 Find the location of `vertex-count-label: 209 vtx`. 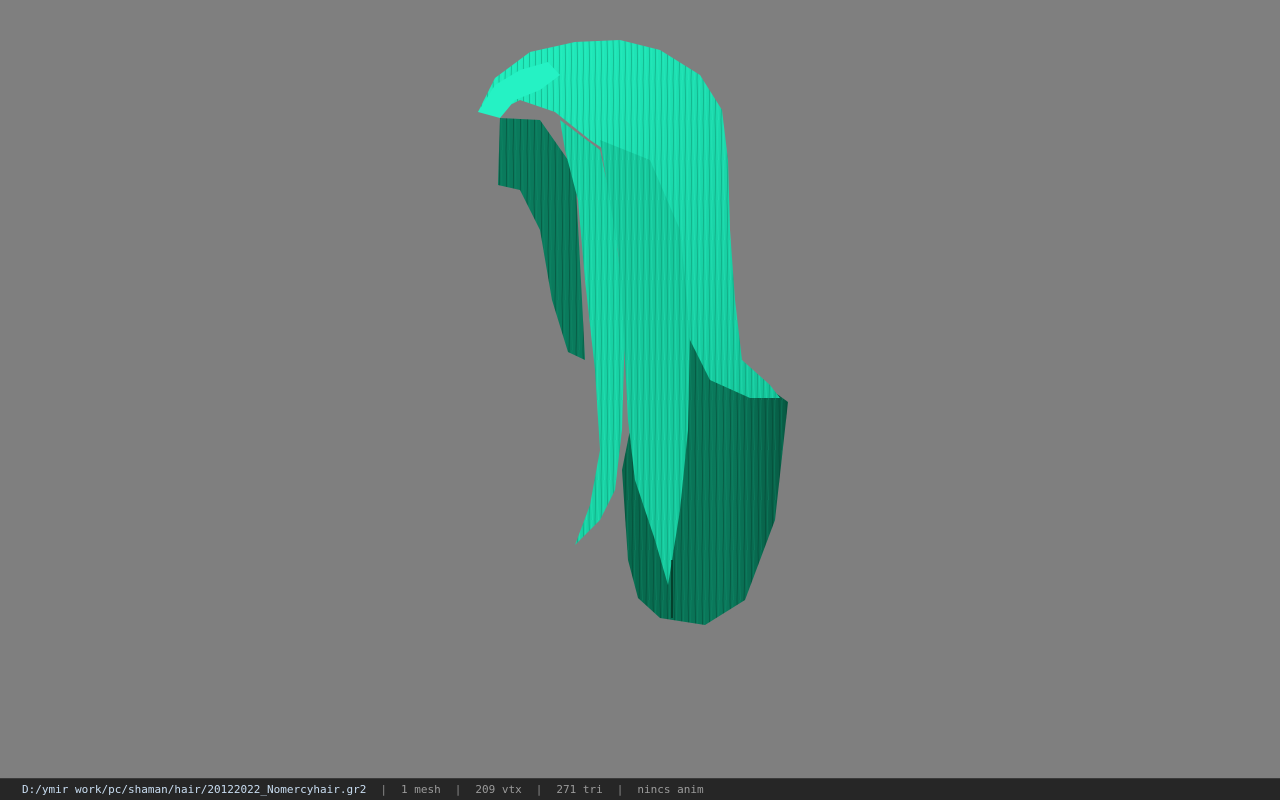

vertex-count-label: 209 vtx is located at coordinates (498, 789).